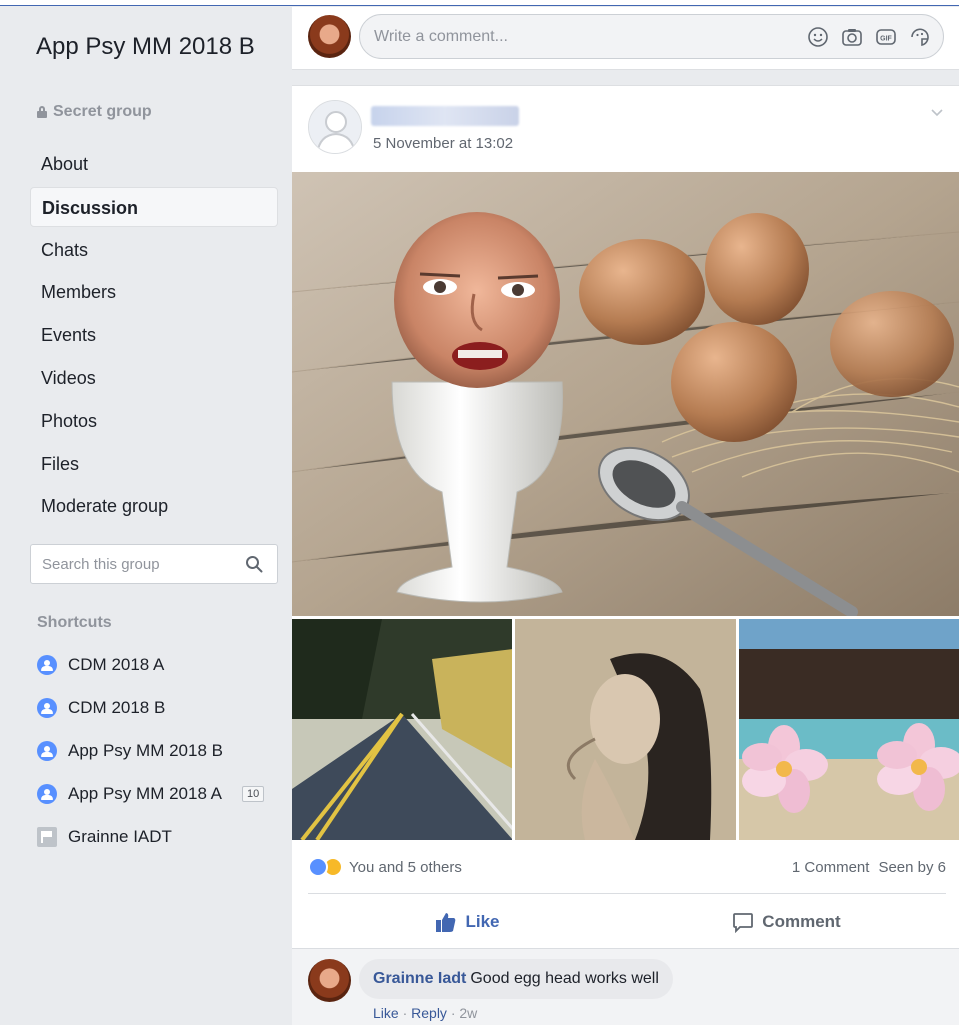 The height and width of the screenshot is (1025, 959). I want to click on shortcut-app-psy-mm-2018-b: App Psy MM 2018 B, so click(157, 750).